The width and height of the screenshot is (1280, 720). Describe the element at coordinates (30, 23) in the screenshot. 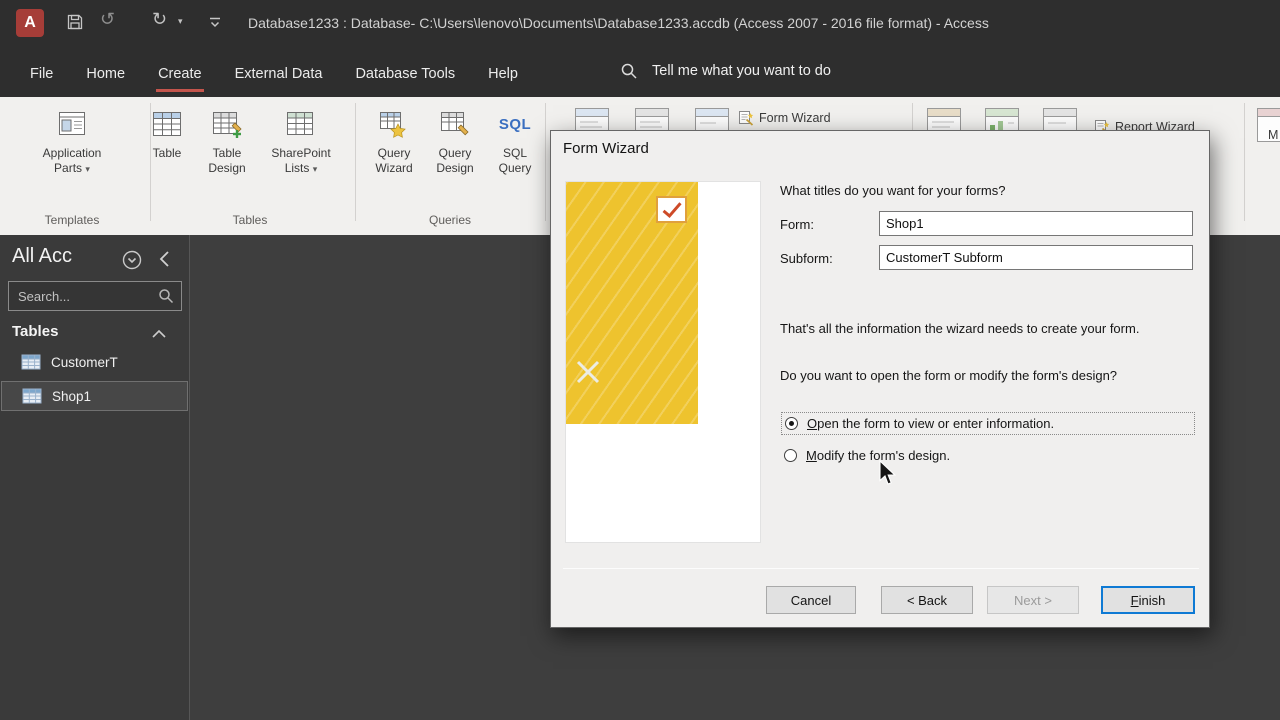

I see `access-logo-icon: A` at that location.